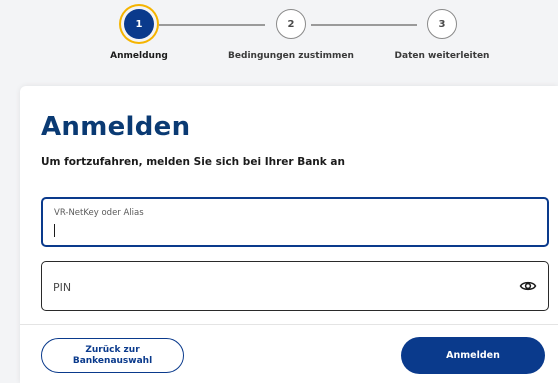  What do you see at coordinates (263, 287) in the screenshot?
I see `pin-input` at bounding box center [263, 287].